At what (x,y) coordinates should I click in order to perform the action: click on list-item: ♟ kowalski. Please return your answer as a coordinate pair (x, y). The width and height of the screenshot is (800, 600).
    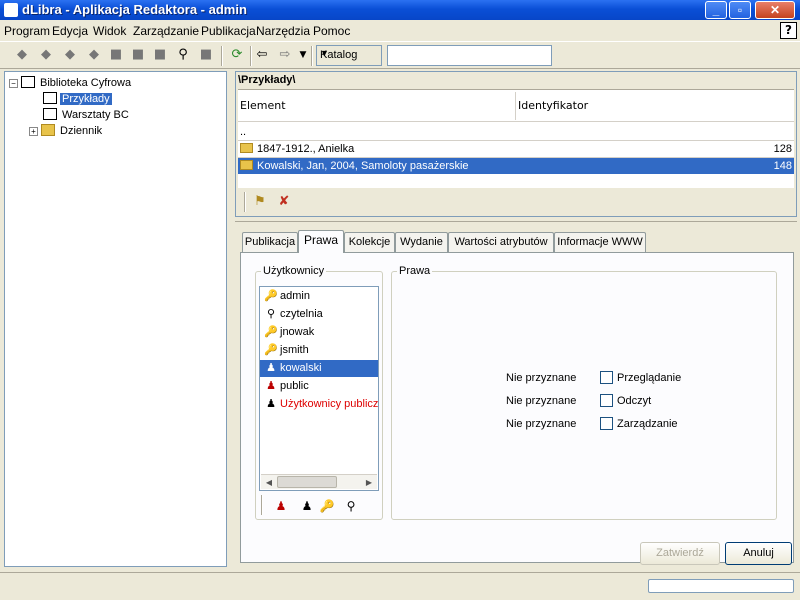
    Looking at the image, I should click on (319, 368).